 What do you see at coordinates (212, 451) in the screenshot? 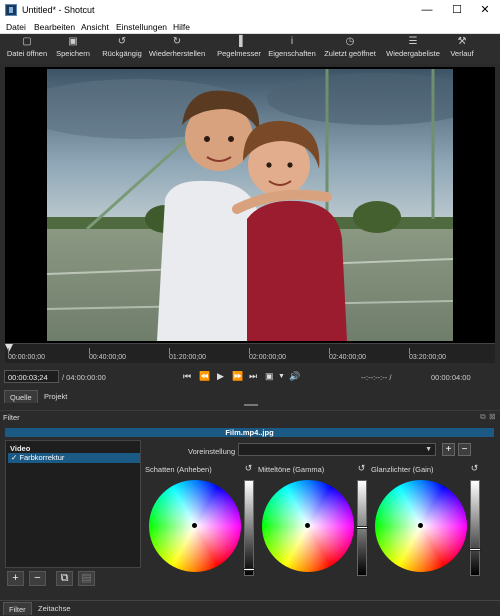
I see `preset-label: Voreinstellung` at bounding box center [212, 451].